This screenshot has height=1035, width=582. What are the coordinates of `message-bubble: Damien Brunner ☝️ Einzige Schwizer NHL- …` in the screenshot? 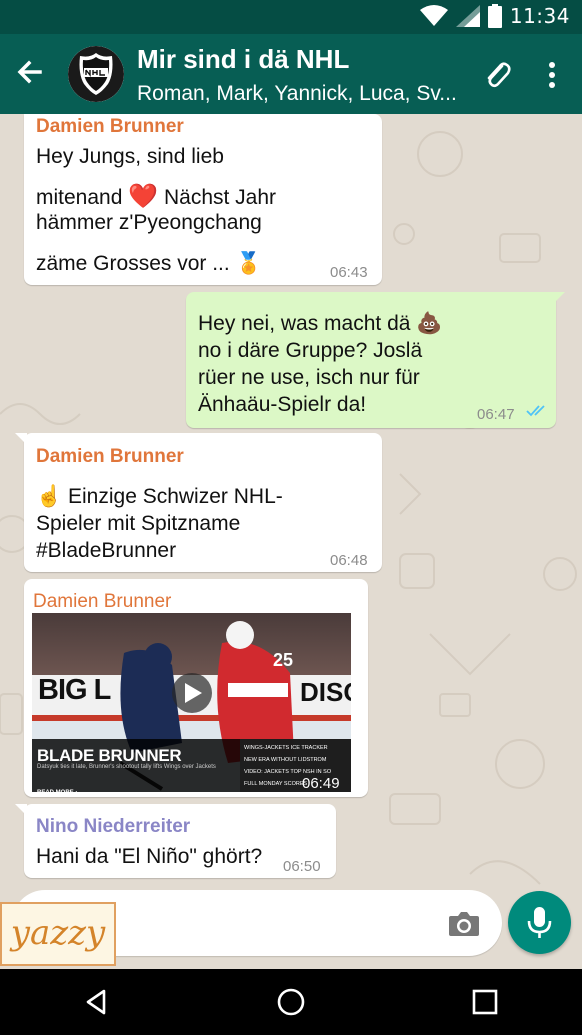 It's located at (198, 502).